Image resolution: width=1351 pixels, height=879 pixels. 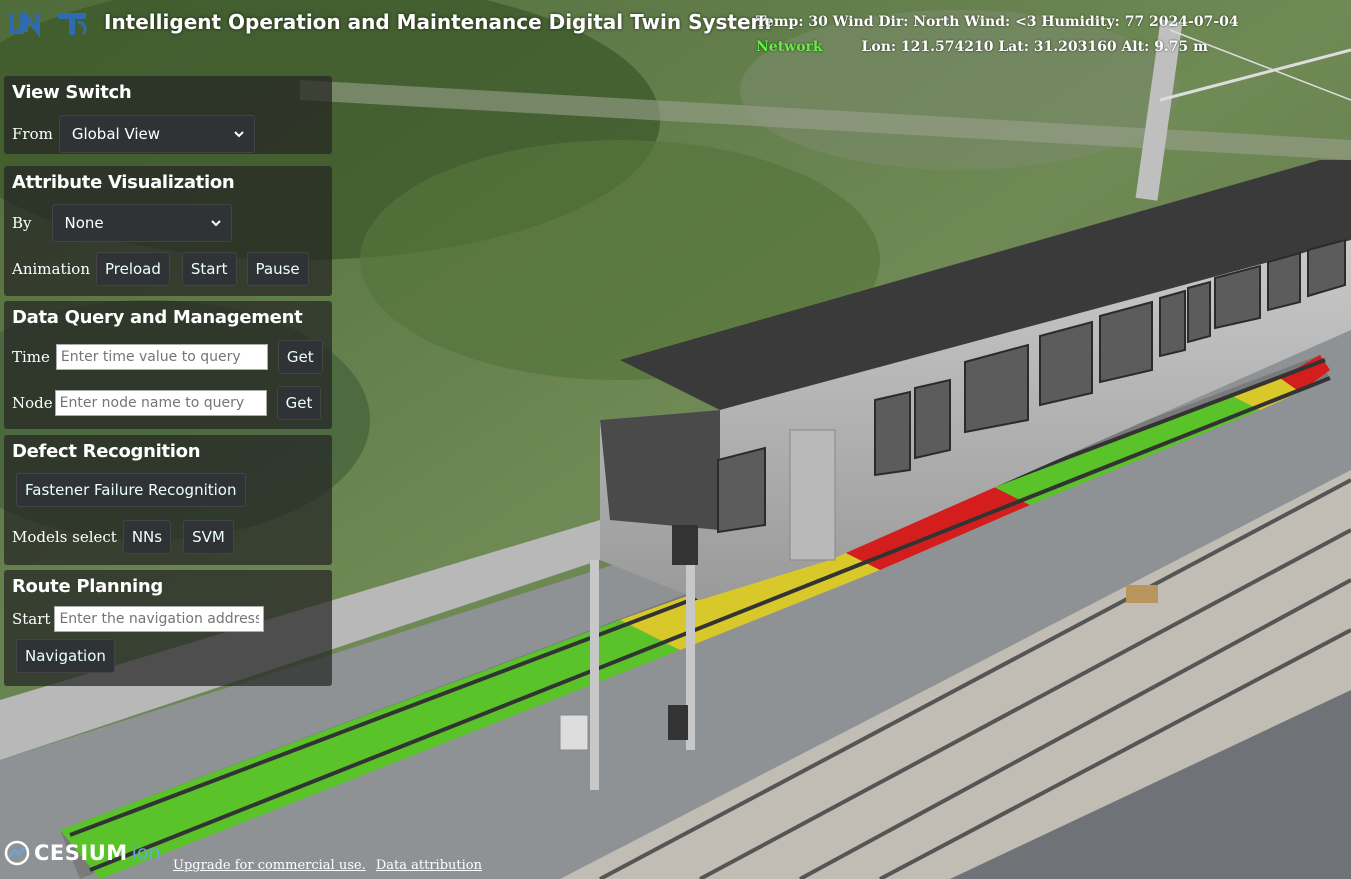 What do you see at coordinates (22, 223) in the screenshot?
I see `by-label: By` at bounding box center [22, 223].